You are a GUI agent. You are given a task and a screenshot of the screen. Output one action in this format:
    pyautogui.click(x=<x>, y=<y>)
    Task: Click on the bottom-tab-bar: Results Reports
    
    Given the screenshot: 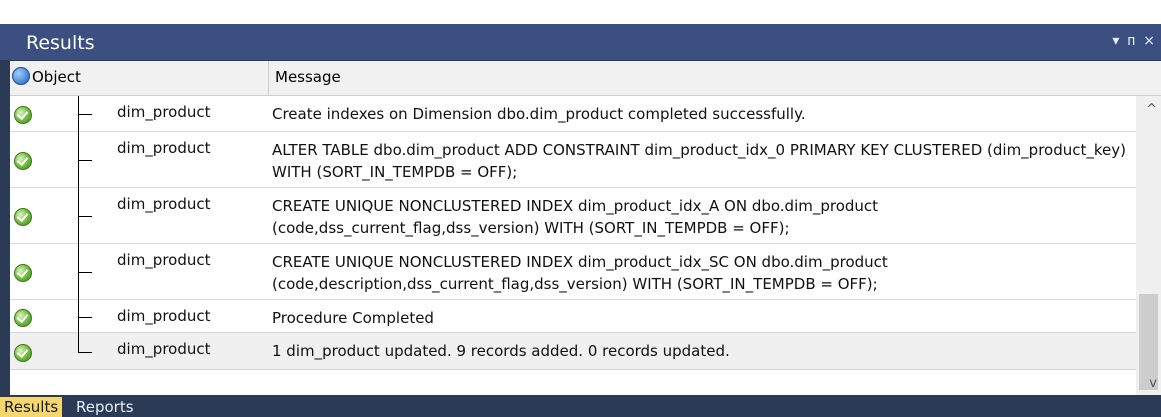 What is the action you would take?
    pyautogui.click(x=580, y=406)
    